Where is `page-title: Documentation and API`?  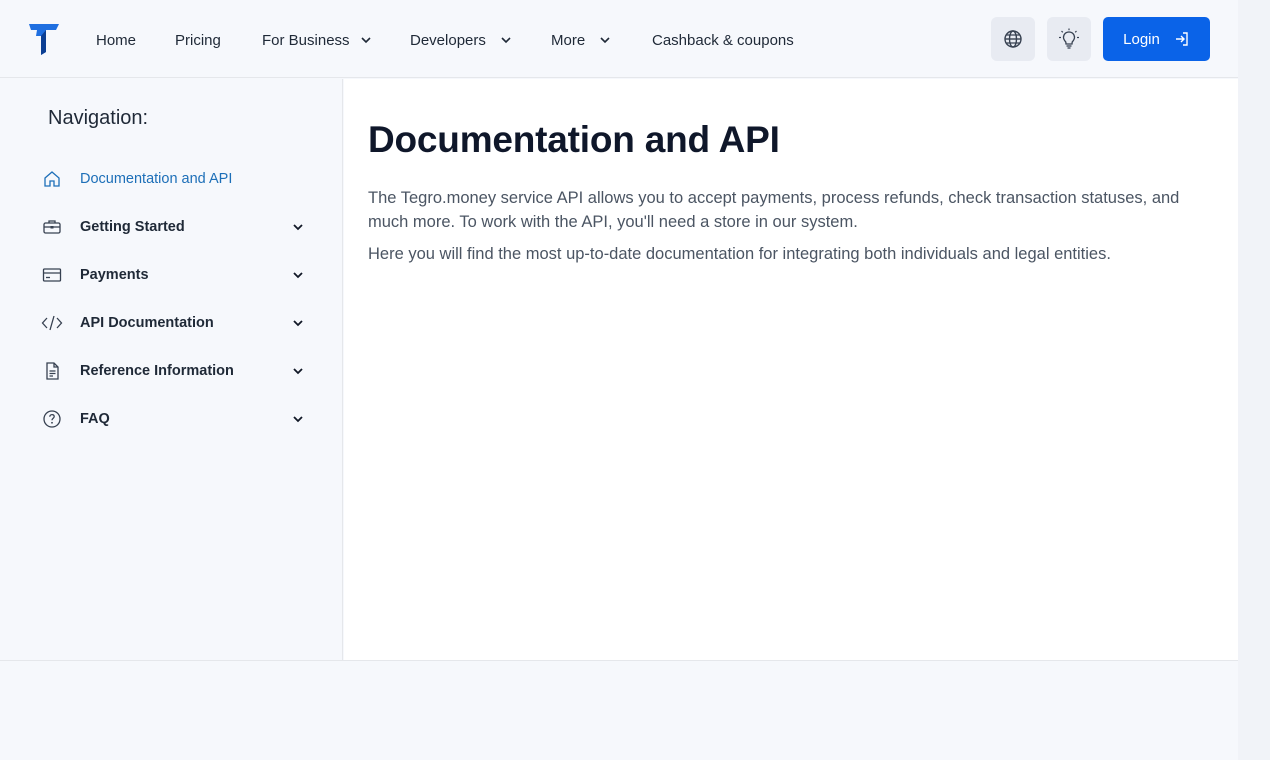 page-title: Documentation and API is located at coordinates (574, 139).